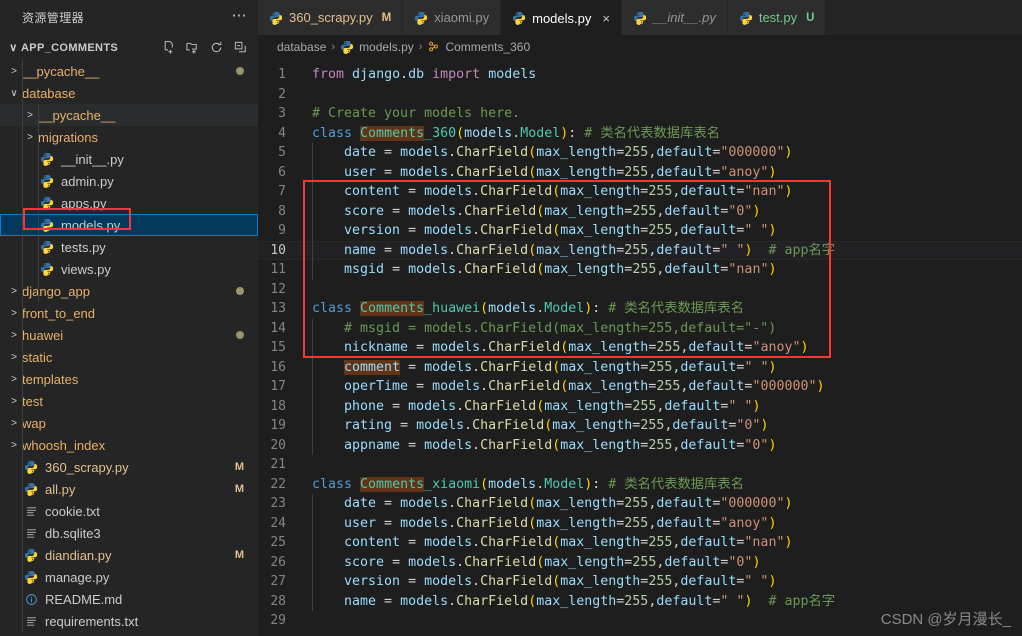 The height and width of the screenshot is (636, 1022). What do you see at coordinates (129, 379) in the screenshot?
I see `tree-item-templates: > templates` at bounding box center [129, 379].